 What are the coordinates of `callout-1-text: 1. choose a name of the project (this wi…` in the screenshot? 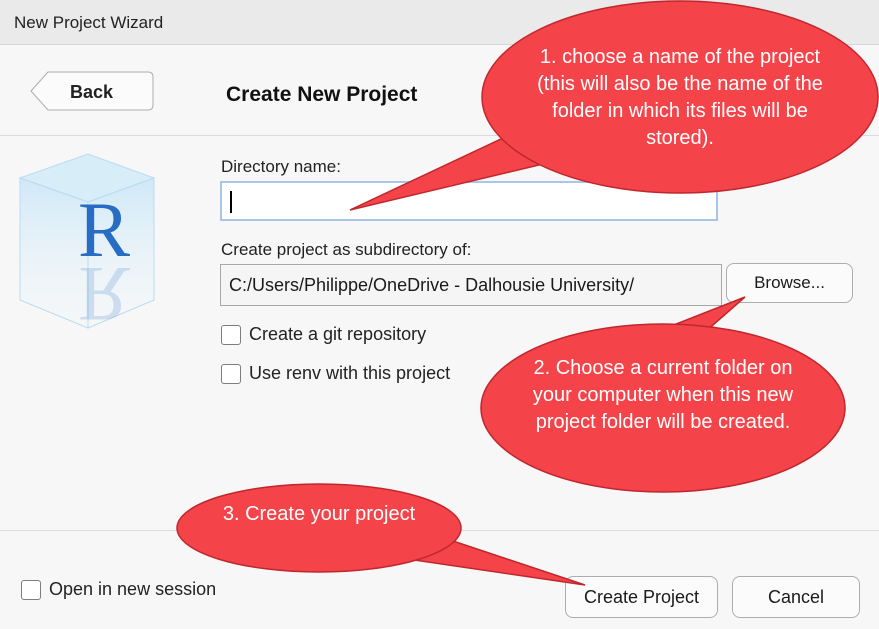 It's located at (680, 97).